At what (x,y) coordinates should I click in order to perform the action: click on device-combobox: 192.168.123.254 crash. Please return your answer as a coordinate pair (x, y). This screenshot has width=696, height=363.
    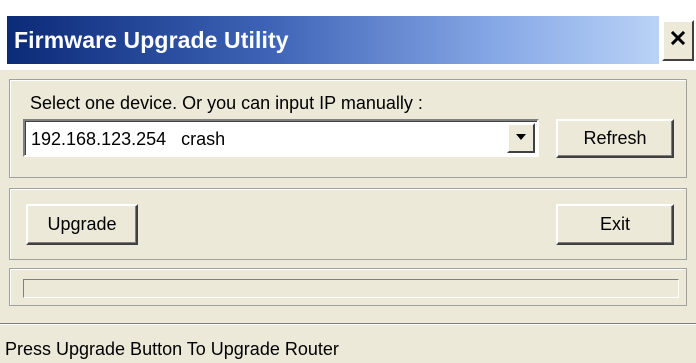
    Looking at the image, I should click on (281, 138).